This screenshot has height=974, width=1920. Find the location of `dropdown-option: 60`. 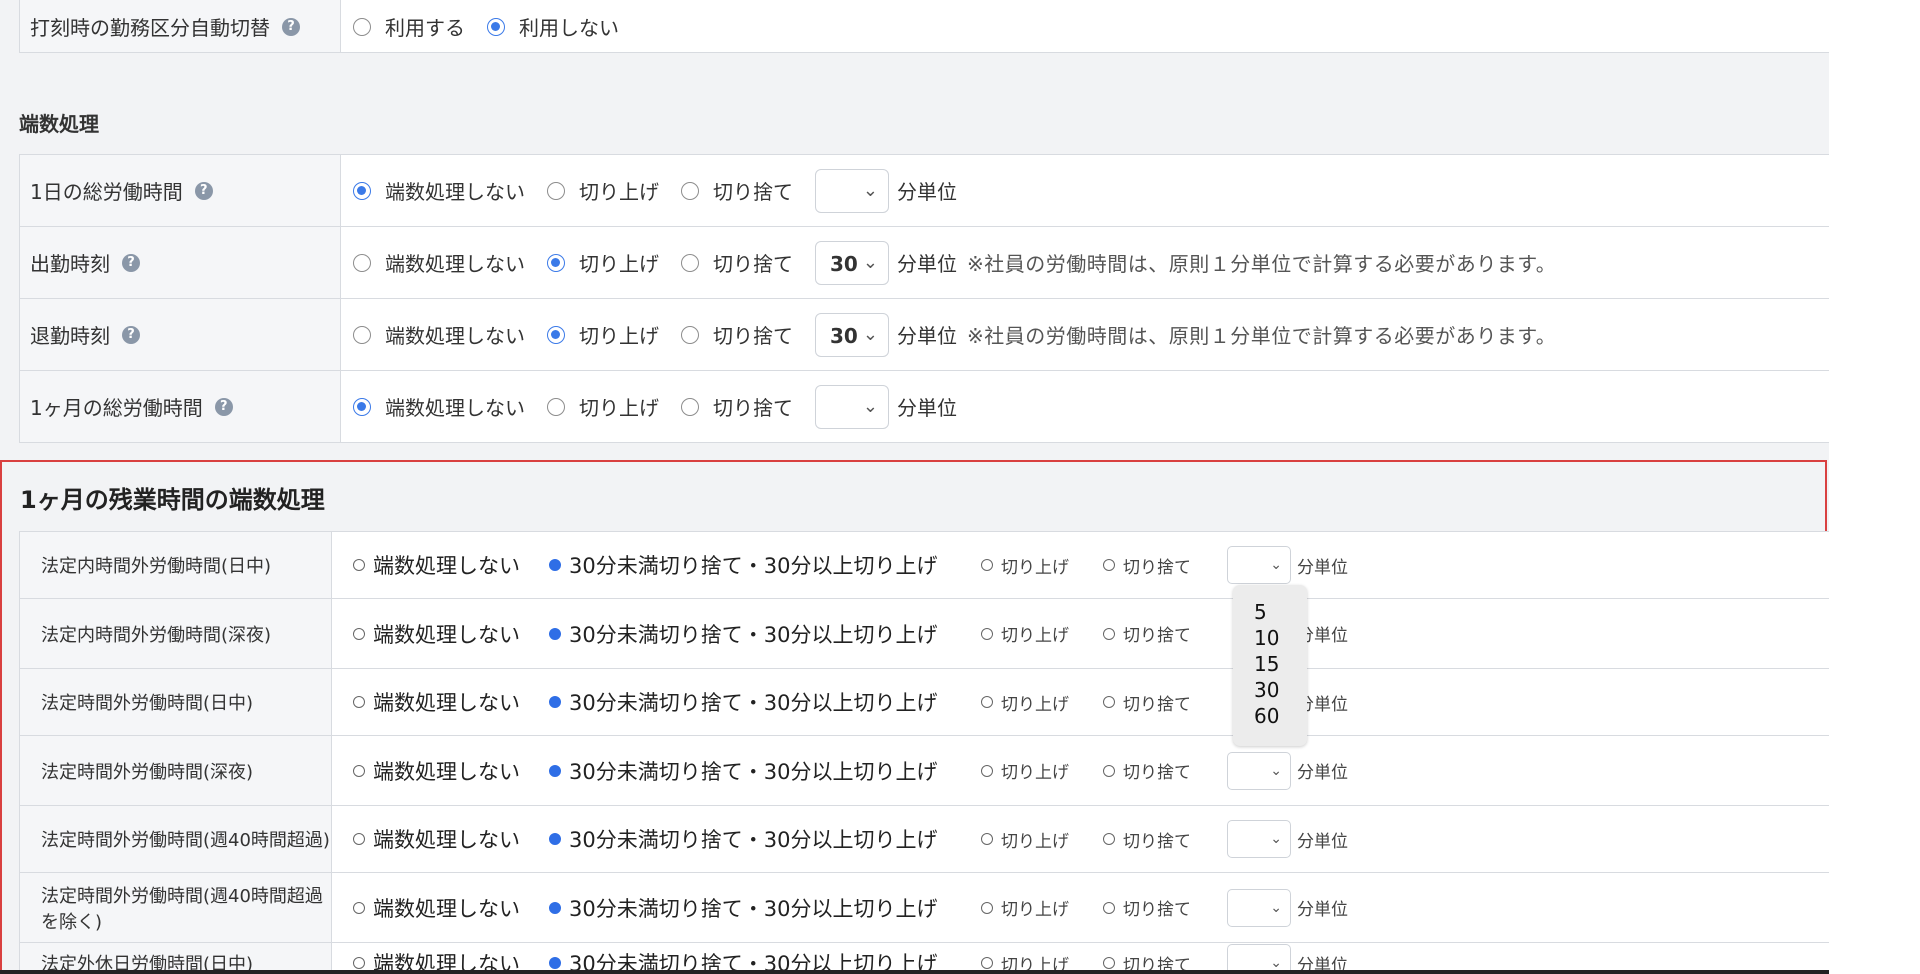

dropdown-option: 60 is located at coordinates (1270, 716).